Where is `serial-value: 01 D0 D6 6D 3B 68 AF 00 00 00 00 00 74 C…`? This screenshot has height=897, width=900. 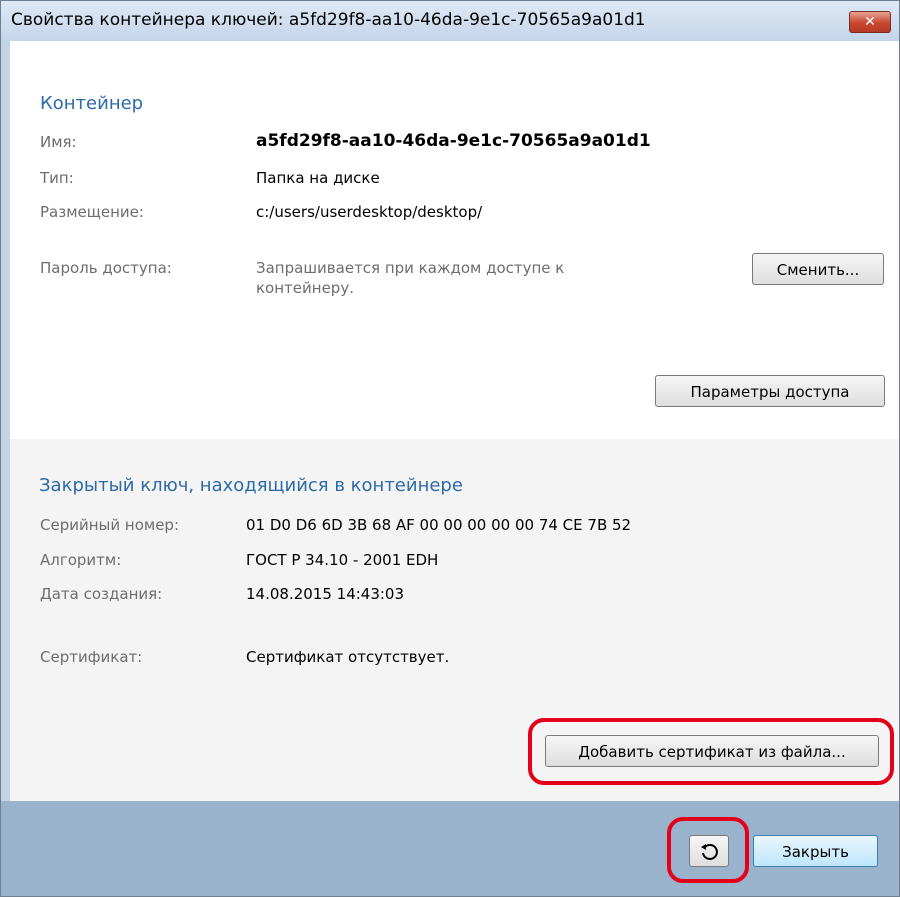 serial-value: 01 D0 D6 6D 3B 68 AF 00 00 00 00 00 74 C… is located at coordinates (439, 525).